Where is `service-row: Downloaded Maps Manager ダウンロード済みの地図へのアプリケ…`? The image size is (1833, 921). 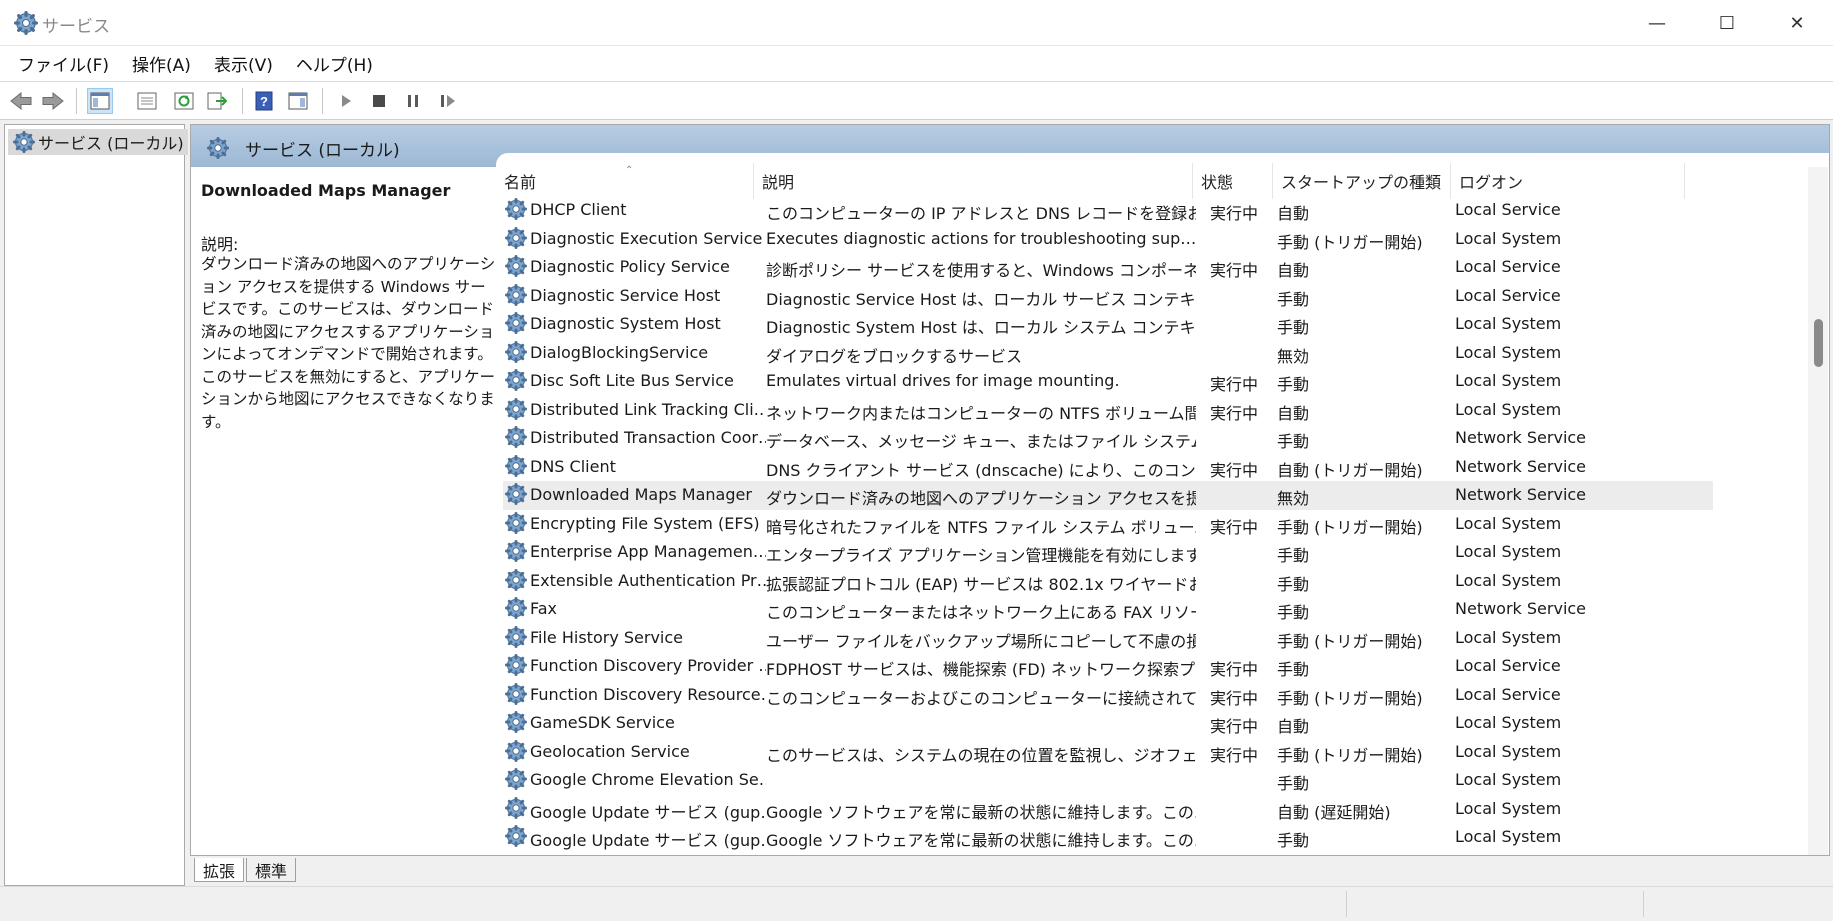 service-row: Downloaded Maps Manager ダウンロード済みの地図へのアプリケ… is located at coordinates (1108, 495).